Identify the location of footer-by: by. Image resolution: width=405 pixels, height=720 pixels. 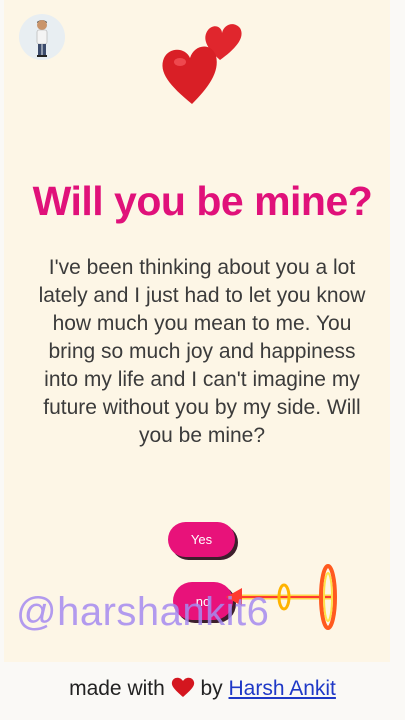
(211, 688).